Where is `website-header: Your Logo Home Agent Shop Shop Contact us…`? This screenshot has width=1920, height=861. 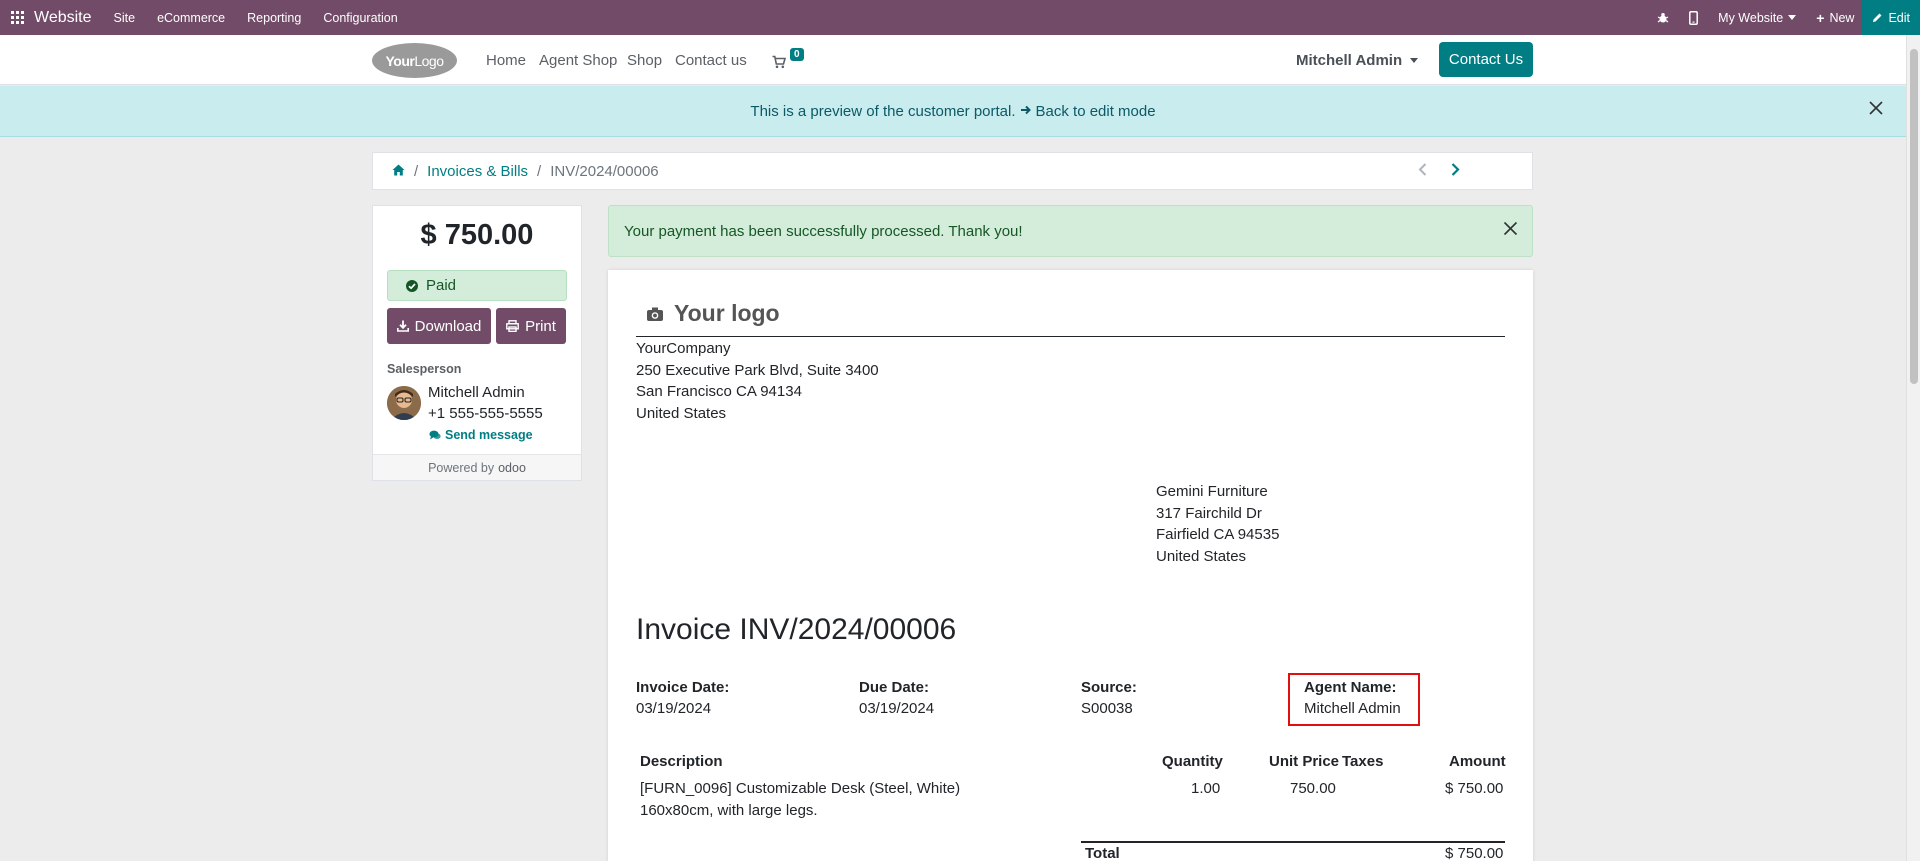 website-header: Your Logo Home Agent Shop Shop Contact us… is located at coordinates (953, 60).